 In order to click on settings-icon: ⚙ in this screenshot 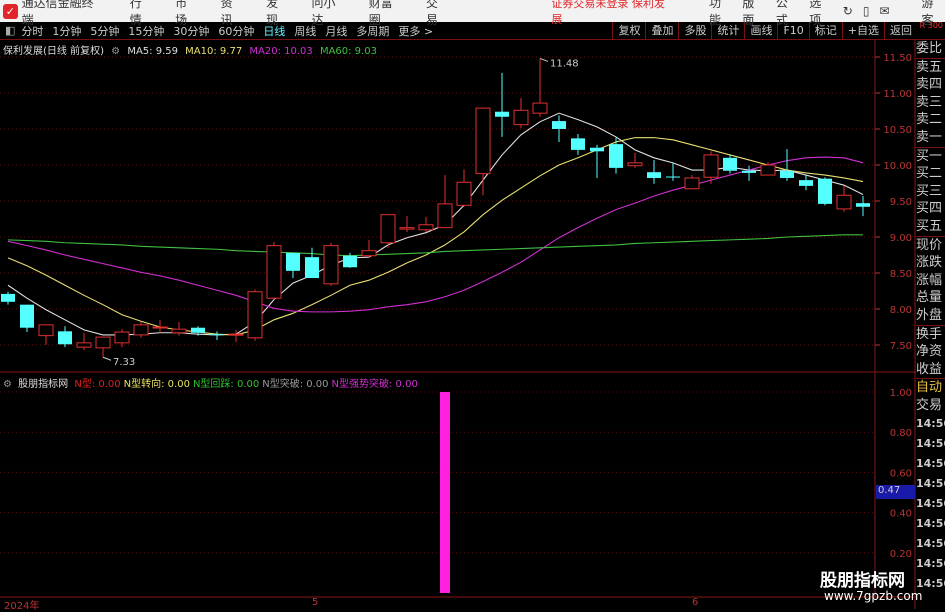, I will do `click(7, 384)`.